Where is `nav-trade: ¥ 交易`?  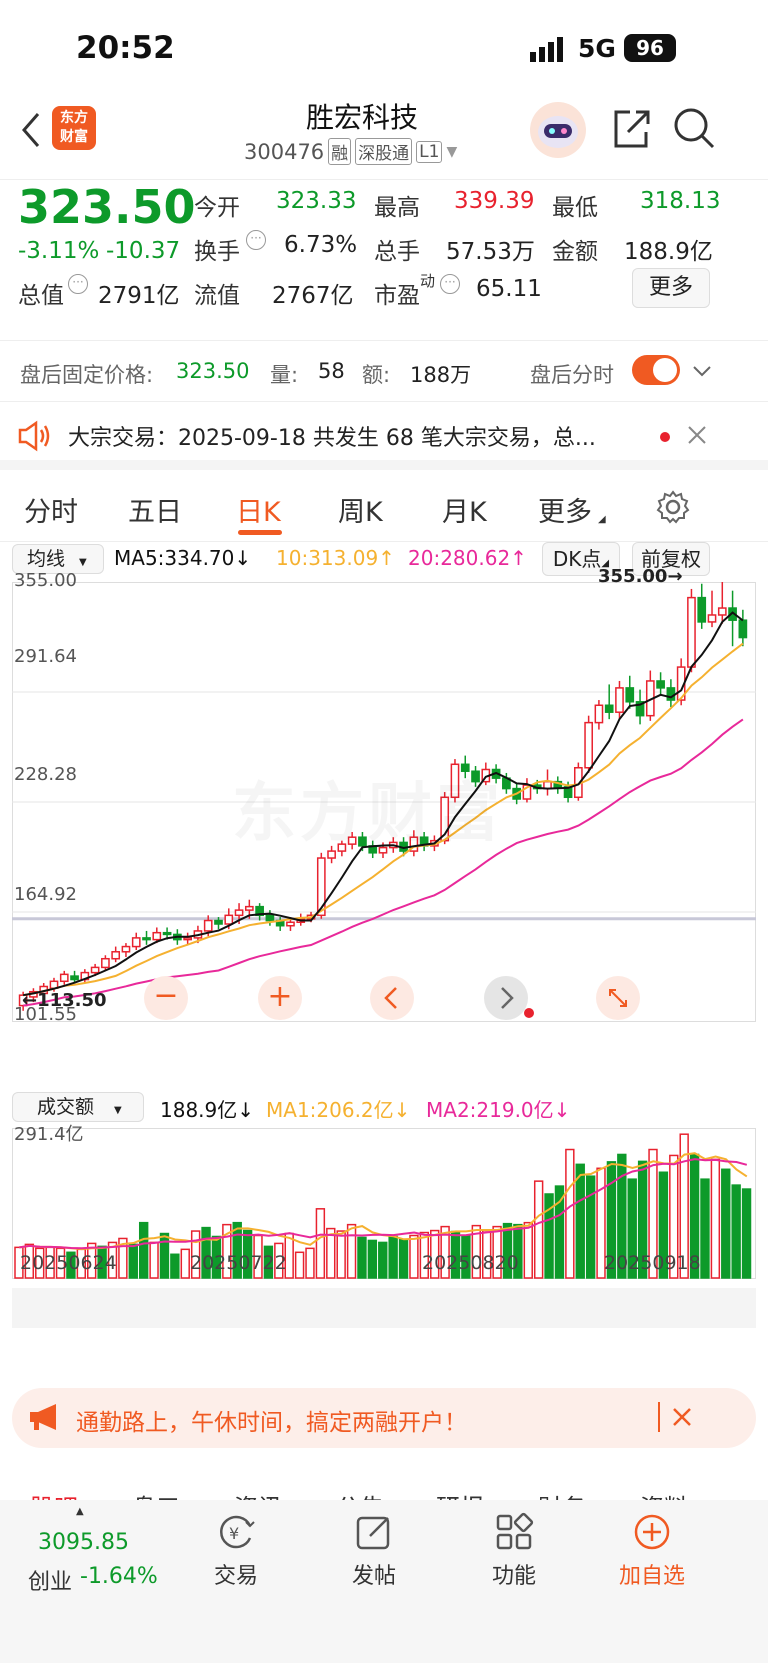 nav-trade: ¥ 交易 is located at coordinates (236, 1551).